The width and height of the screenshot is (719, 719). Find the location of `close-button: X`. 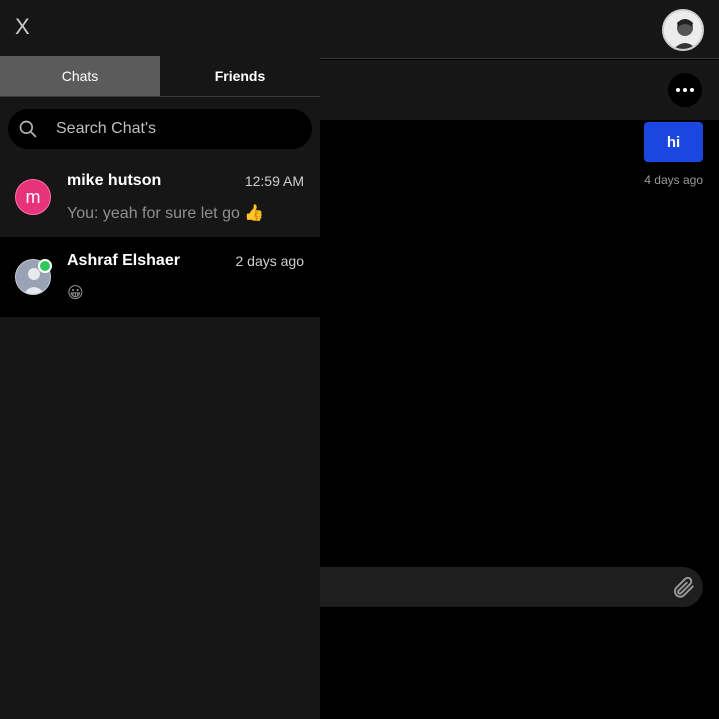

close-button: X is located at coordinates (22, 27).